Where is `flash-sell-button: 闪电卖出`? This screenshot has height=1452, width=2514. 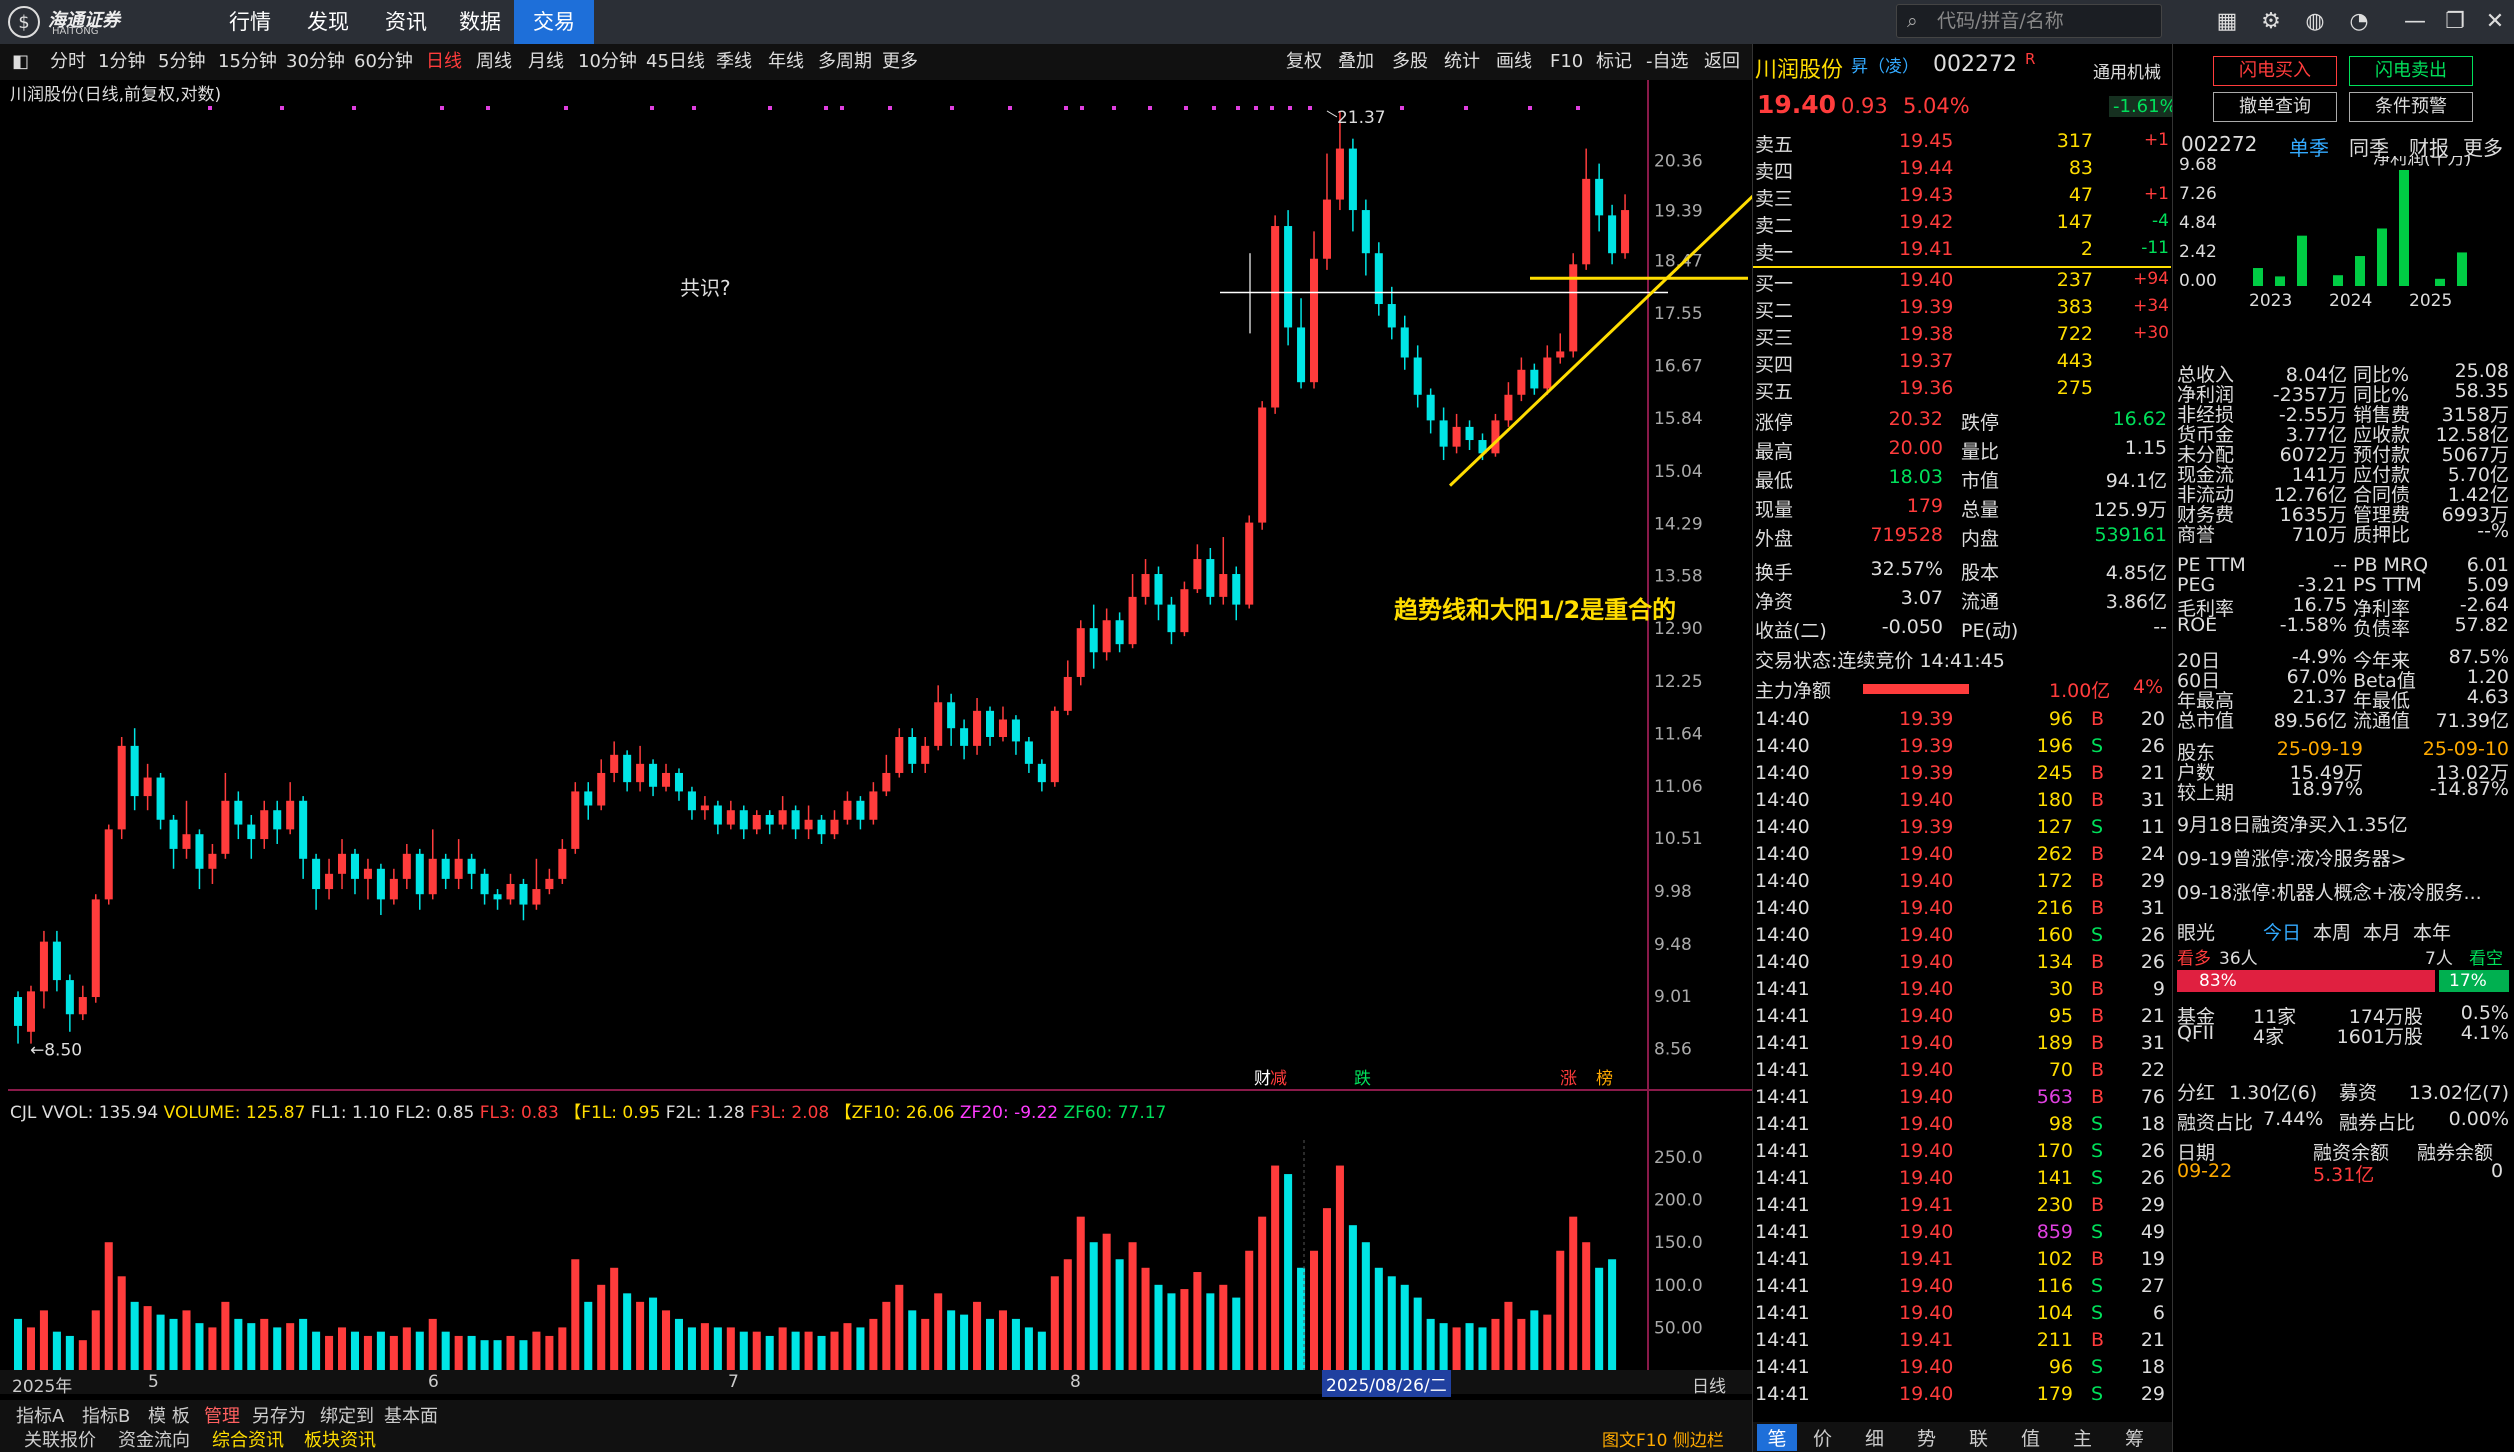
flash-sell-button: 闪电卖出 is located at coordinates (2411, 71).